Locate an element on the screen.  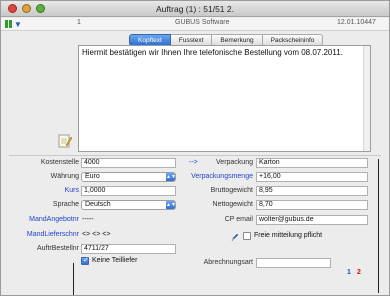
kostenstelle-field: 4000 is located at coordinates (128, 163).